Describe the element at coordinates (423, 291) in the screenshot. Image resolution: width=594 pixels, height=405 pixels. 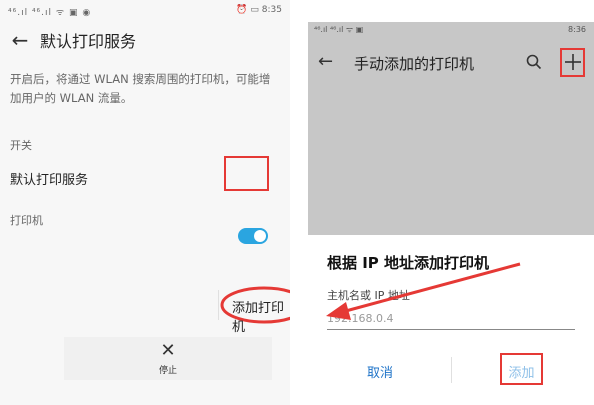
I see `annotation-arrow` at that location.